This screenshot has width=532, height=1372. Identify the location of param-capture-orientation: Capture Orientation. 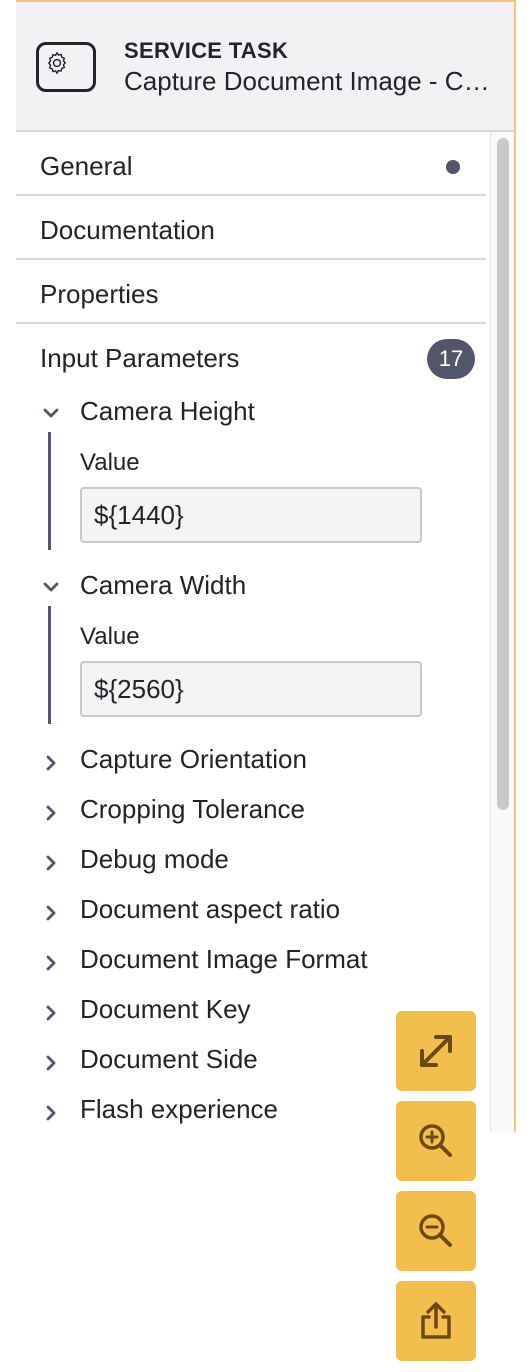
(193, 759).